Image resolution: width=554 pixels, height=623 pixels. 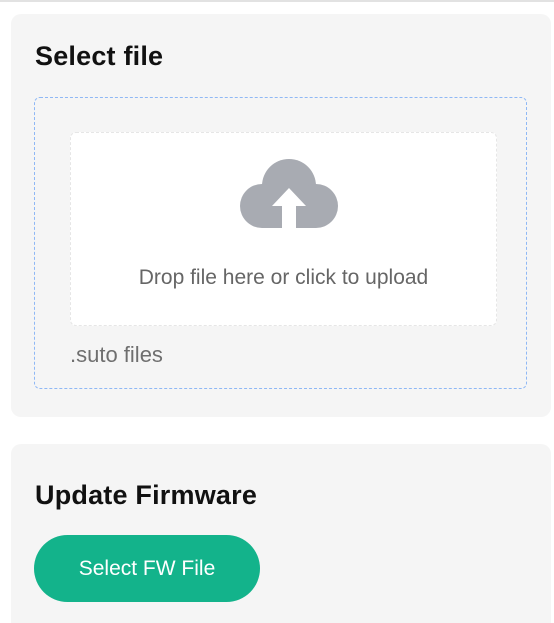 What do you see at coordinates (146, 495) in the screenshot?
I see `update-firmware-title: Update Firmware` at bounding box center [146, 495].